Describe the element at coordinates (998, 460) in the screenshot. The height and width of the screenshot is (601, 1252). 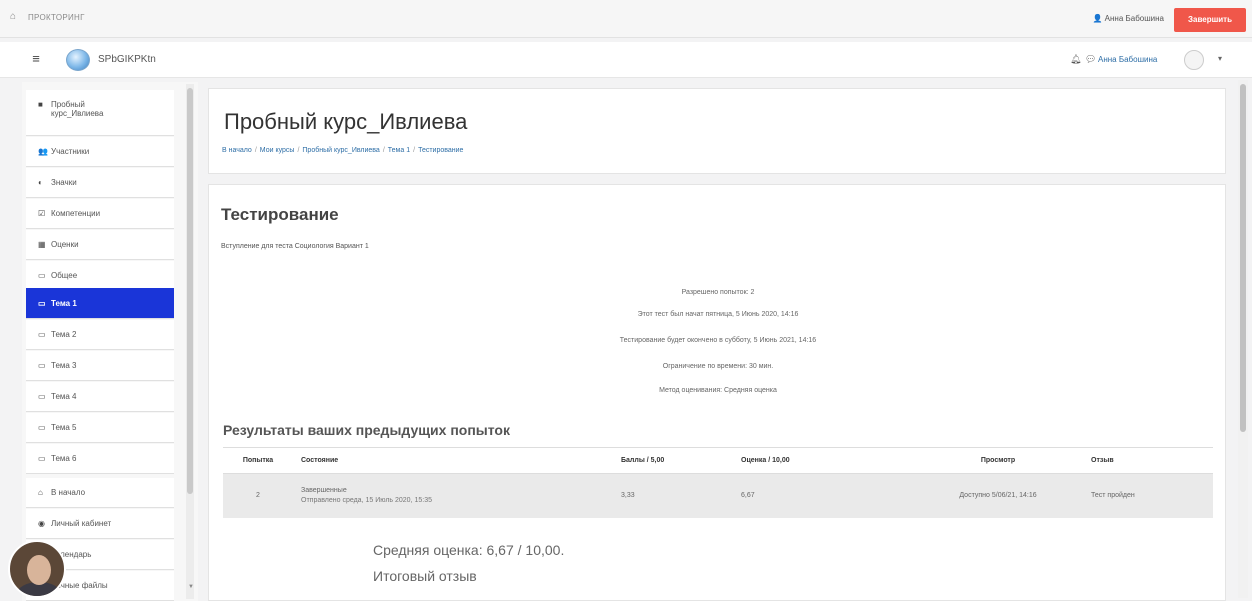
I see `col-review: Просмотр` at that location.